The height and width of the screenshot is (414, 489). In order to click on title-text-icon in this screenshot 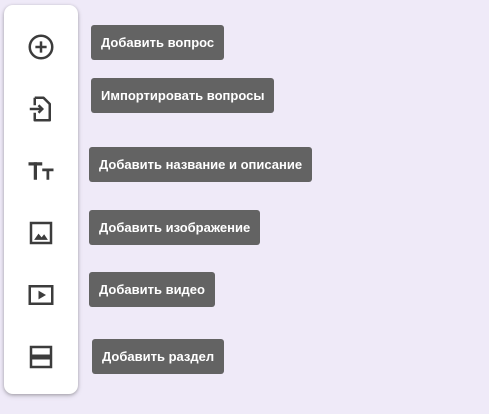, I will do `click(41, 171)`.